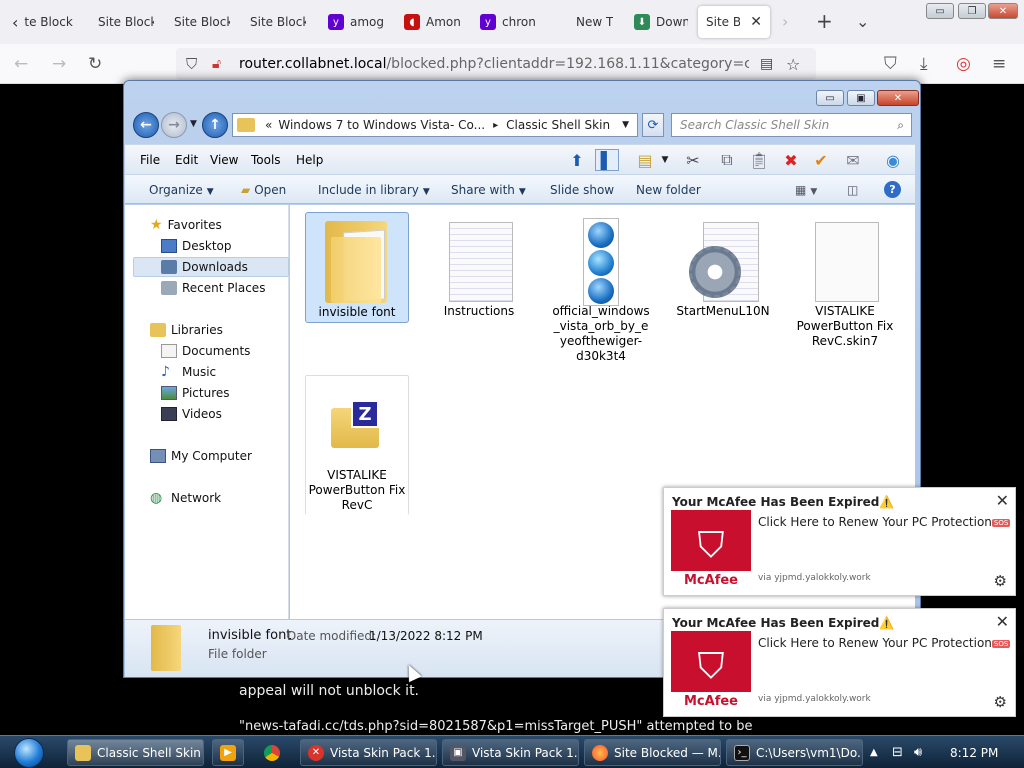 The image size is (1024, 768). What do you see at coordinates (211, 267) in the screenshot?
I see `nav-downloads: Downloads` at bounding box center [211, 267].